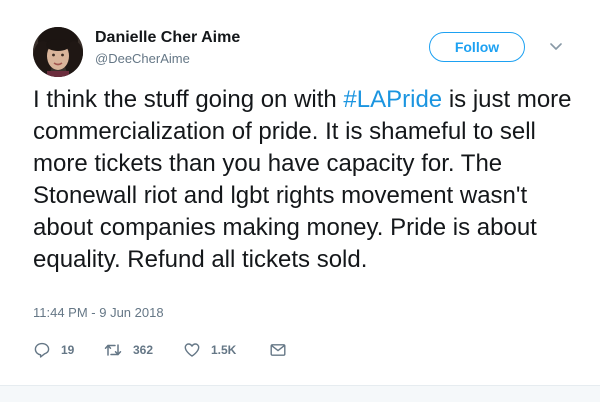 This screenshot has width=600, height=402. I want to click on envelope-icon, so click(278, 350).